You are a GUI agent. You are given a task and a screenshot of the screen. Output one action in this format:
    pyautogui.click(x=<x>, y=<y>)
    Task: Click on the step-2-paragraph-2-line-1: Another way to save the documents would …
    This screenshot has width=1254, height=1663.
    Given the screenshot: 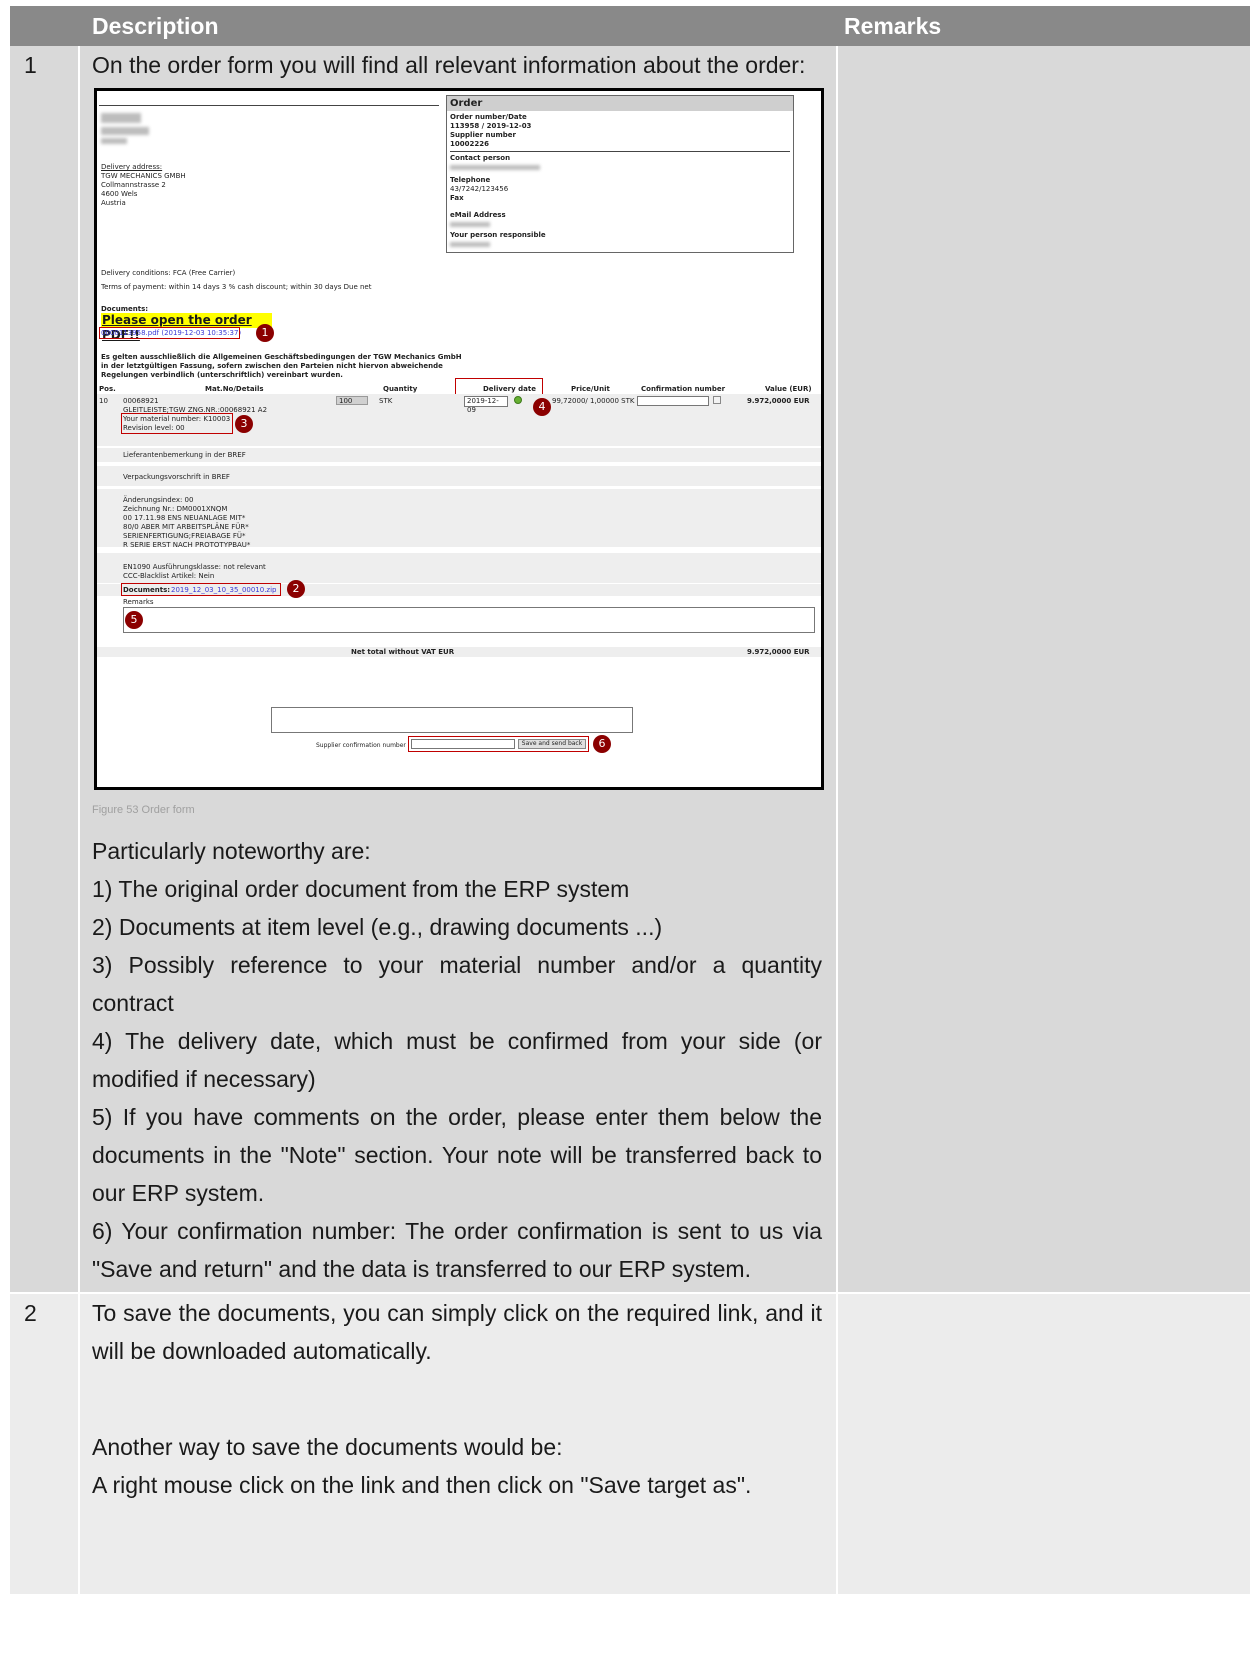 What is the action you would take?
    pyautogui.click(x=327, y=1447)
    